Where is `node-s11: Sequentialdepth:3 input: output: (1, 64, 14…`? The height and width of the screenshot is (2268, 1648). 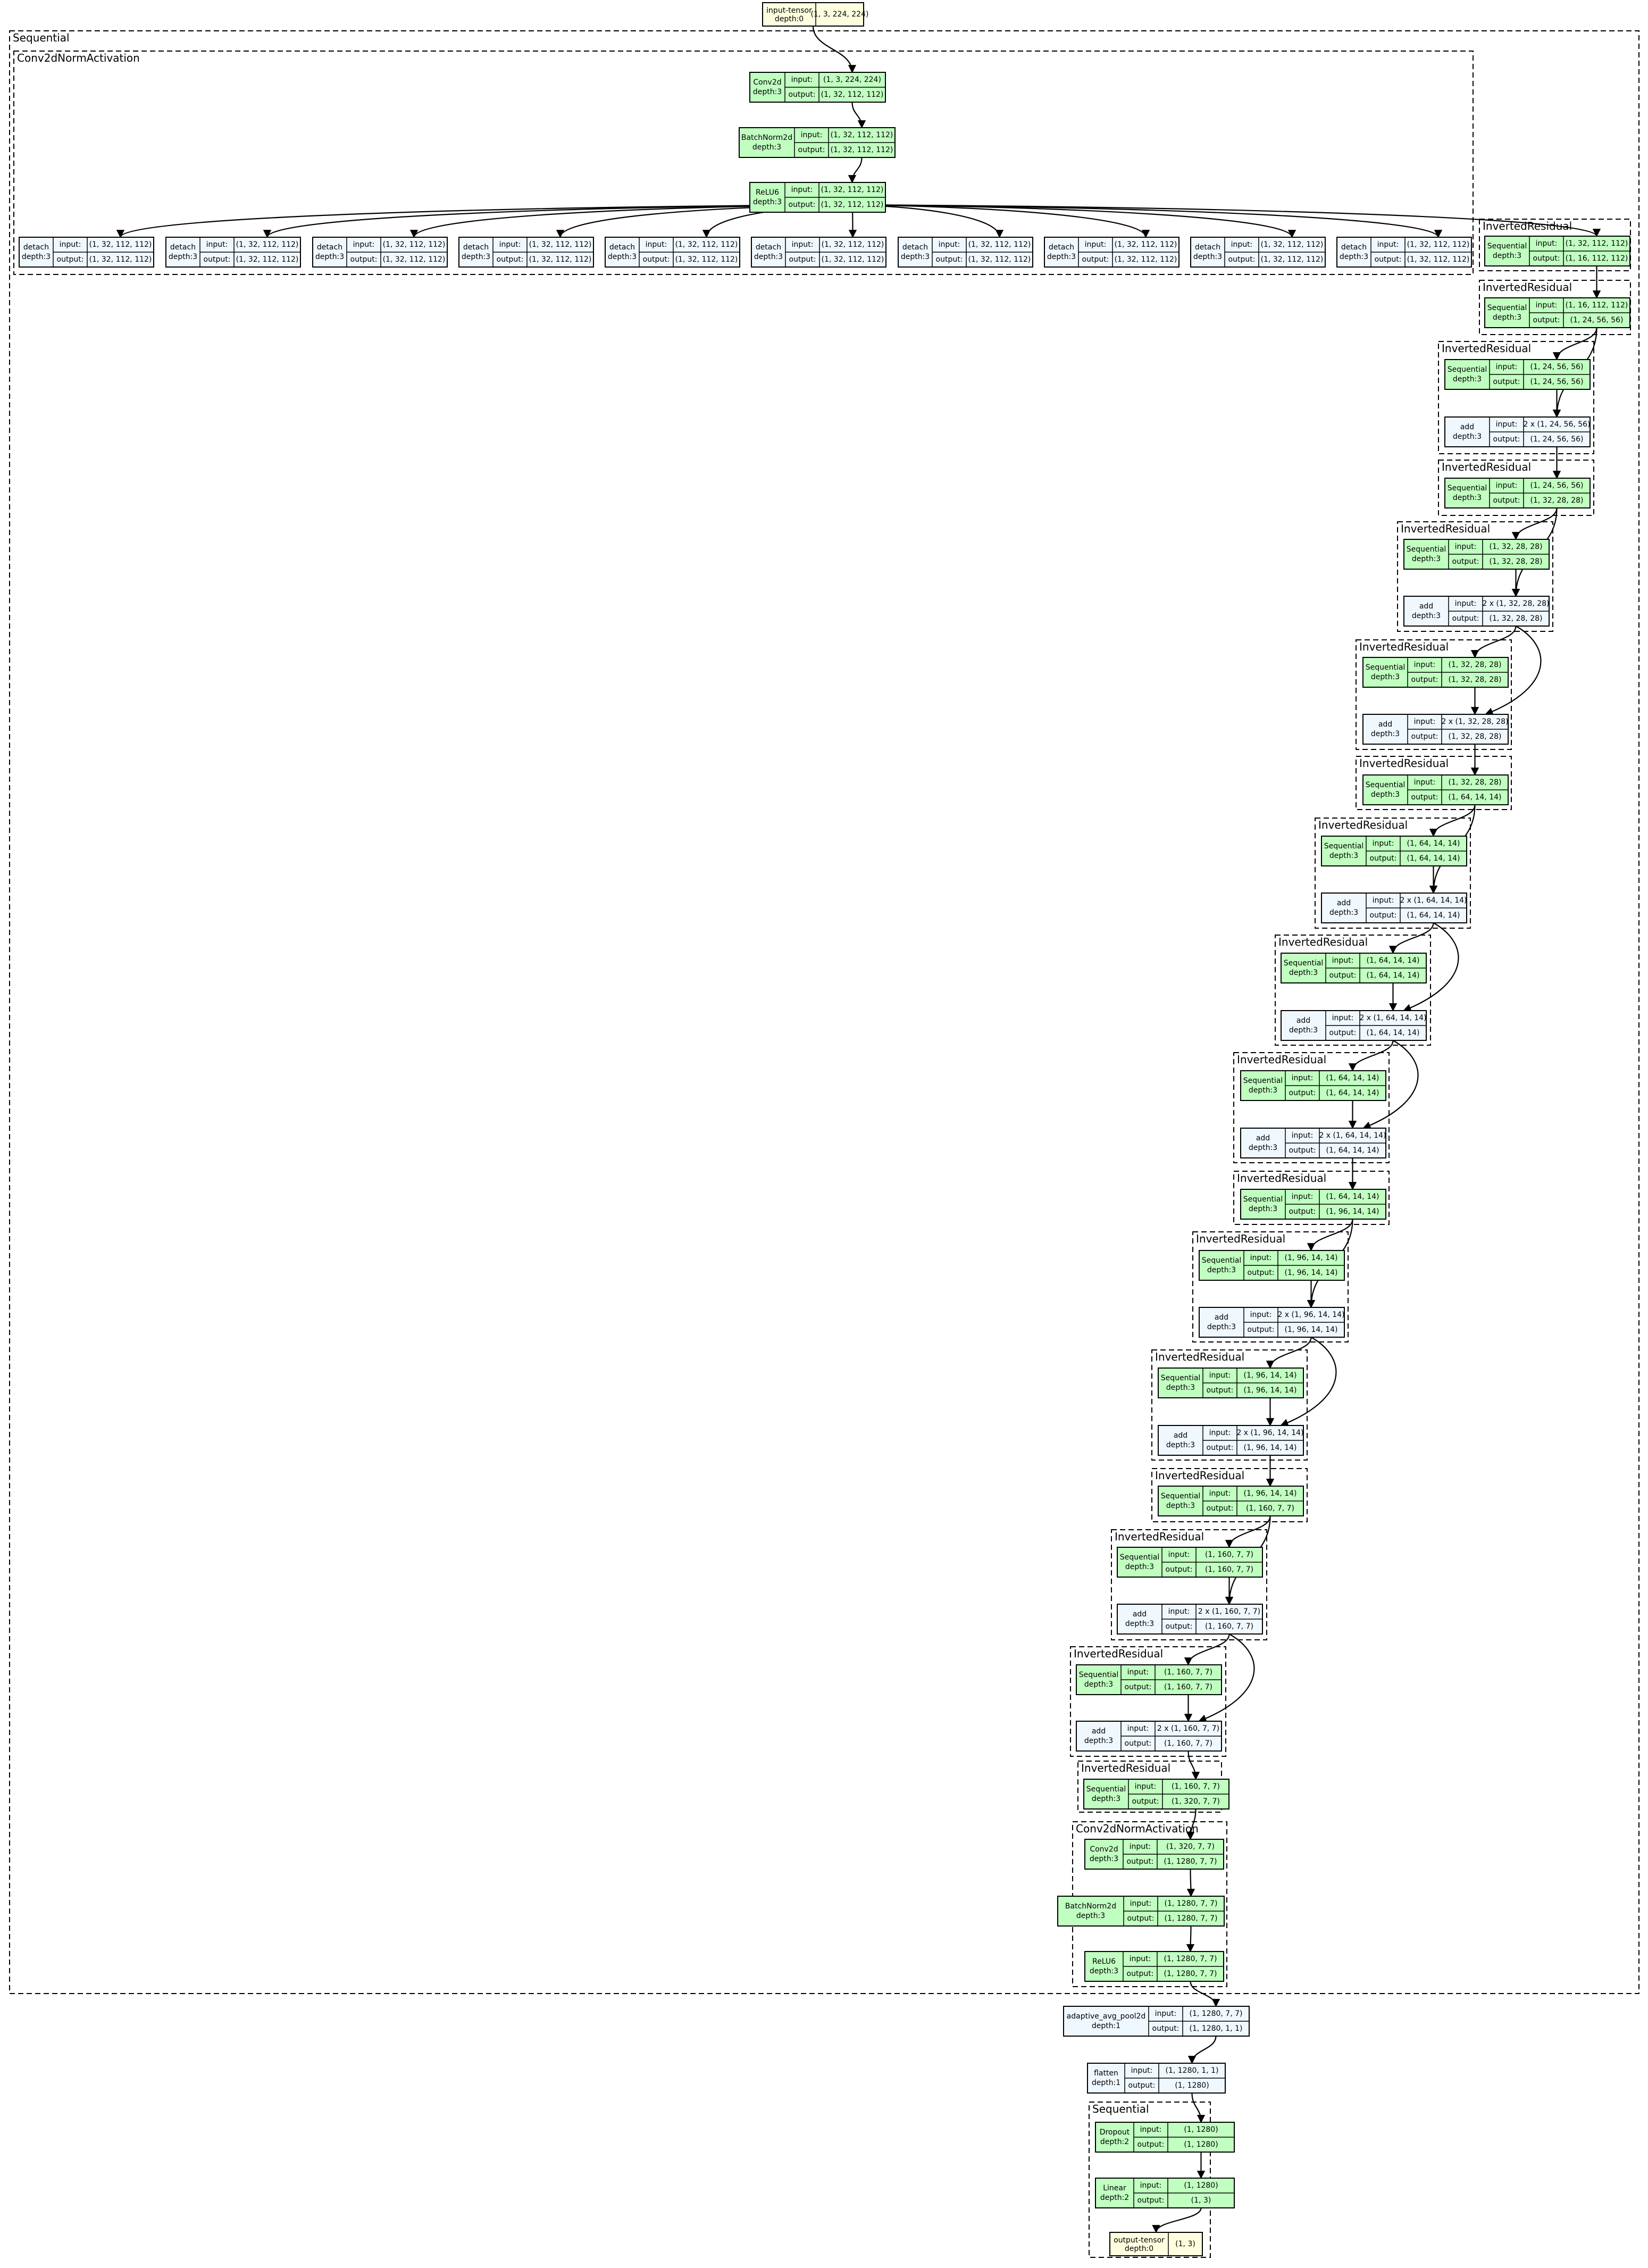
node-s11: Sequentialdepth:3 input: output: (1, 64, 14… is located at coordinates (1313, 1204).